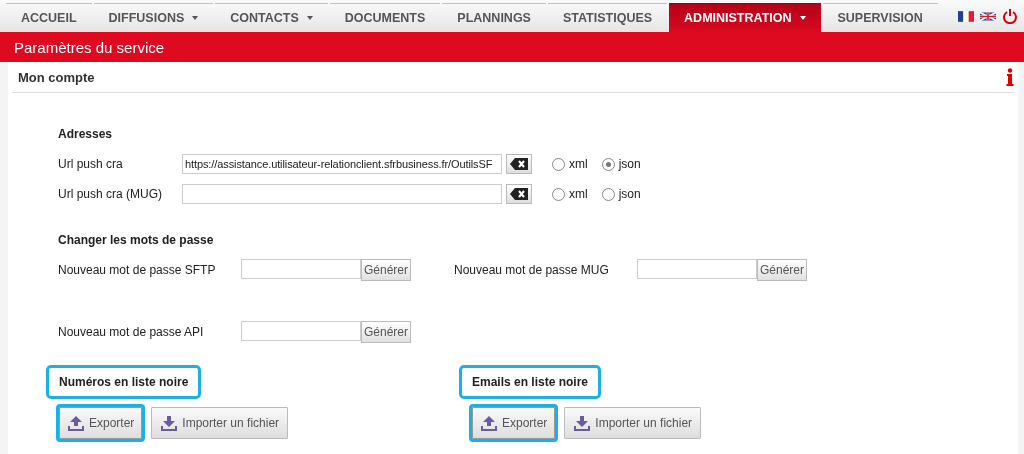  I want to click on nav-tab: ADMINISTRATION, so click(745, 17).